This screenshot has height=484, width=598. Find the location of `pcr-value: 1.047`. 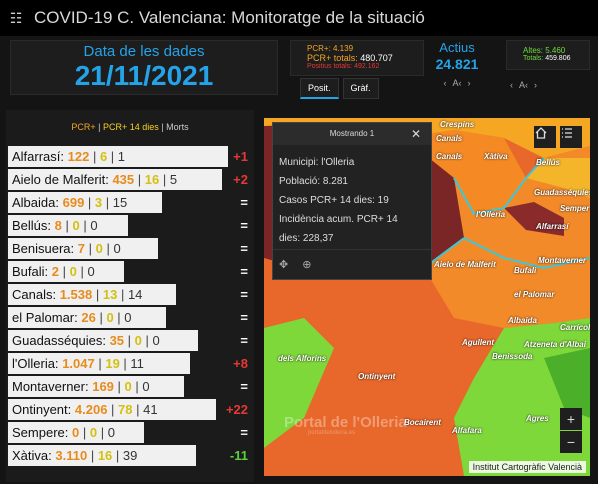

pcr-value: 1.047 is located at coordinates (78, 363).